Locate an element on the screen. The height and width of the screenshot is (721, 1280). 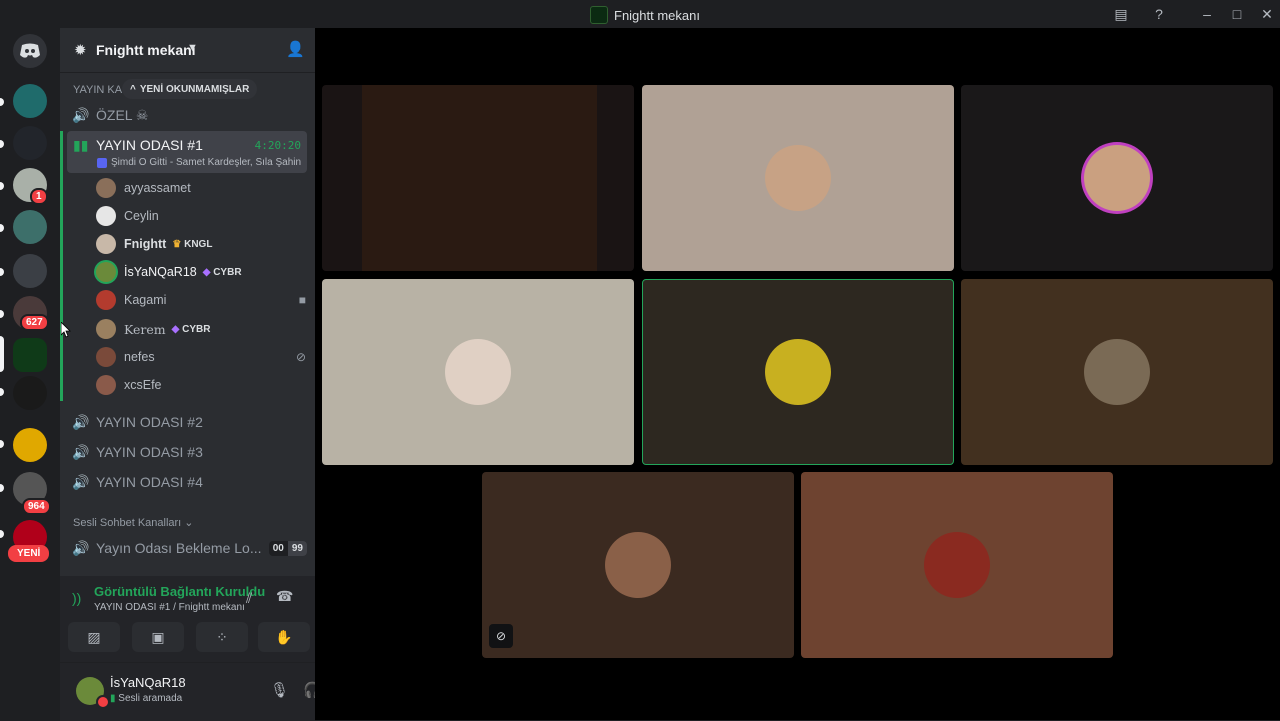
camera-feed is located at coordinates (479, 178).